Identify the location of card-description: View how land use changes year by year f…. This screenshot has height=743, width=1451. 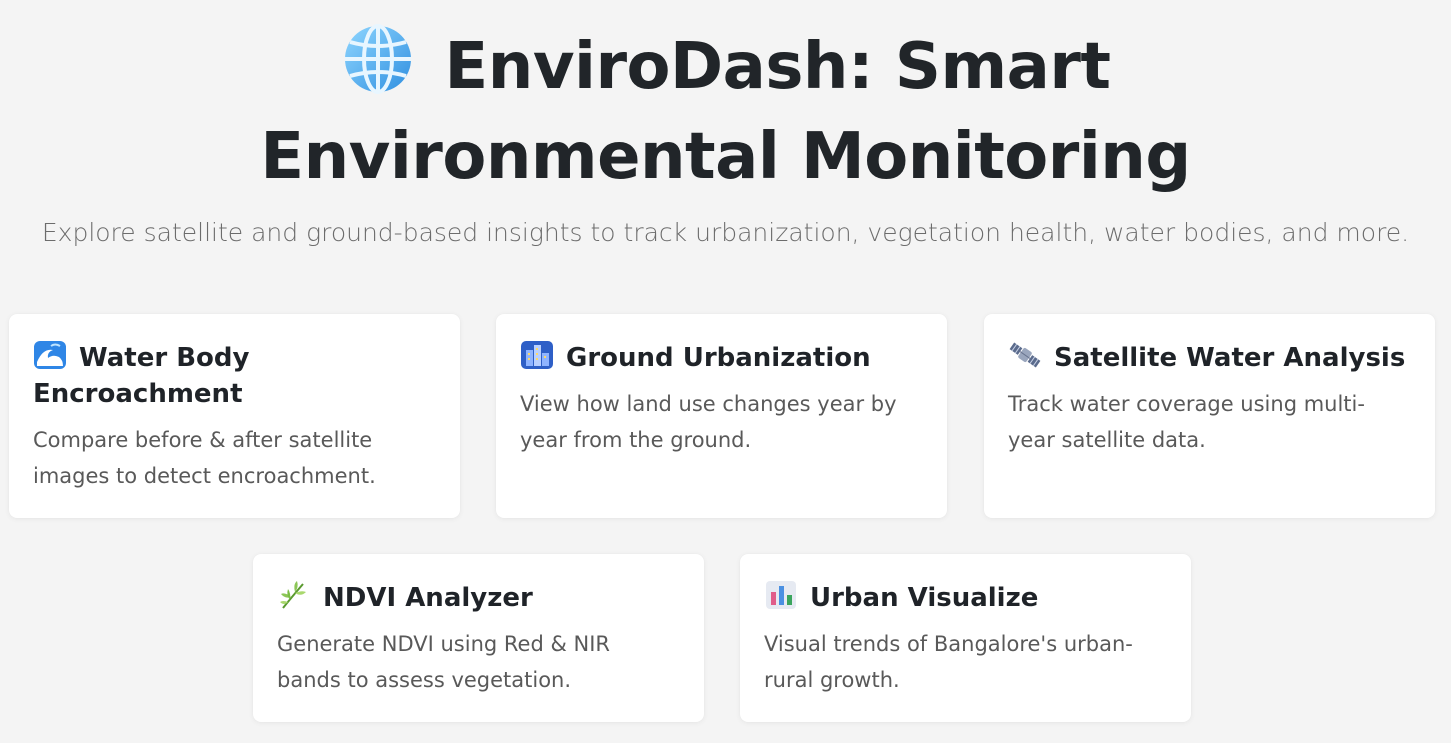
(708, 422).